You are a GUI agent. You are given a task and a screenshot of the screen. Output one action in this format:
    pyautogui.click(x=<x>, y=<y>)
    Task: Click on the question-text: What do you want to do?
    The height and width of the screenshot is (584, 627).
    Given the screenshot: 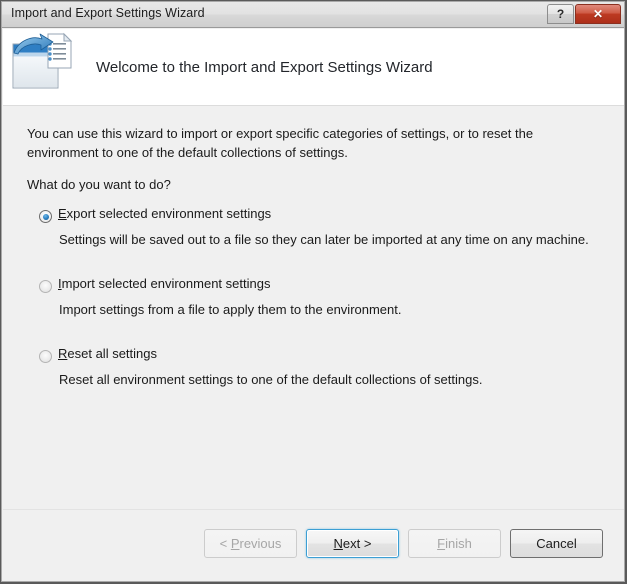 What is the action you would take?
    pyautogui.click(x=99, y=184)
    